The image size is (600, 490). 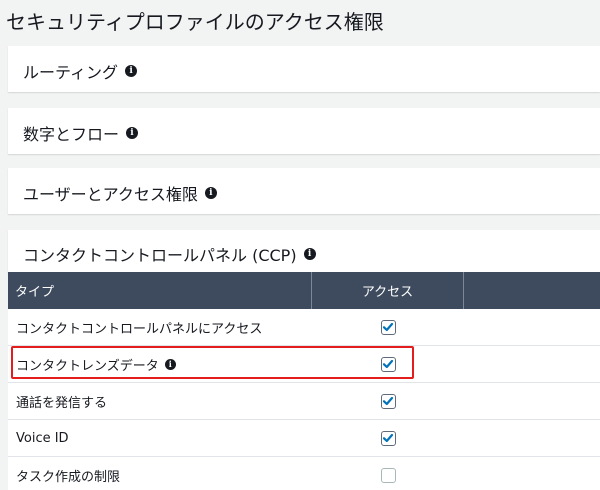 I want to click on row-label: タスク作成の制限, so click(x=68, y=477).